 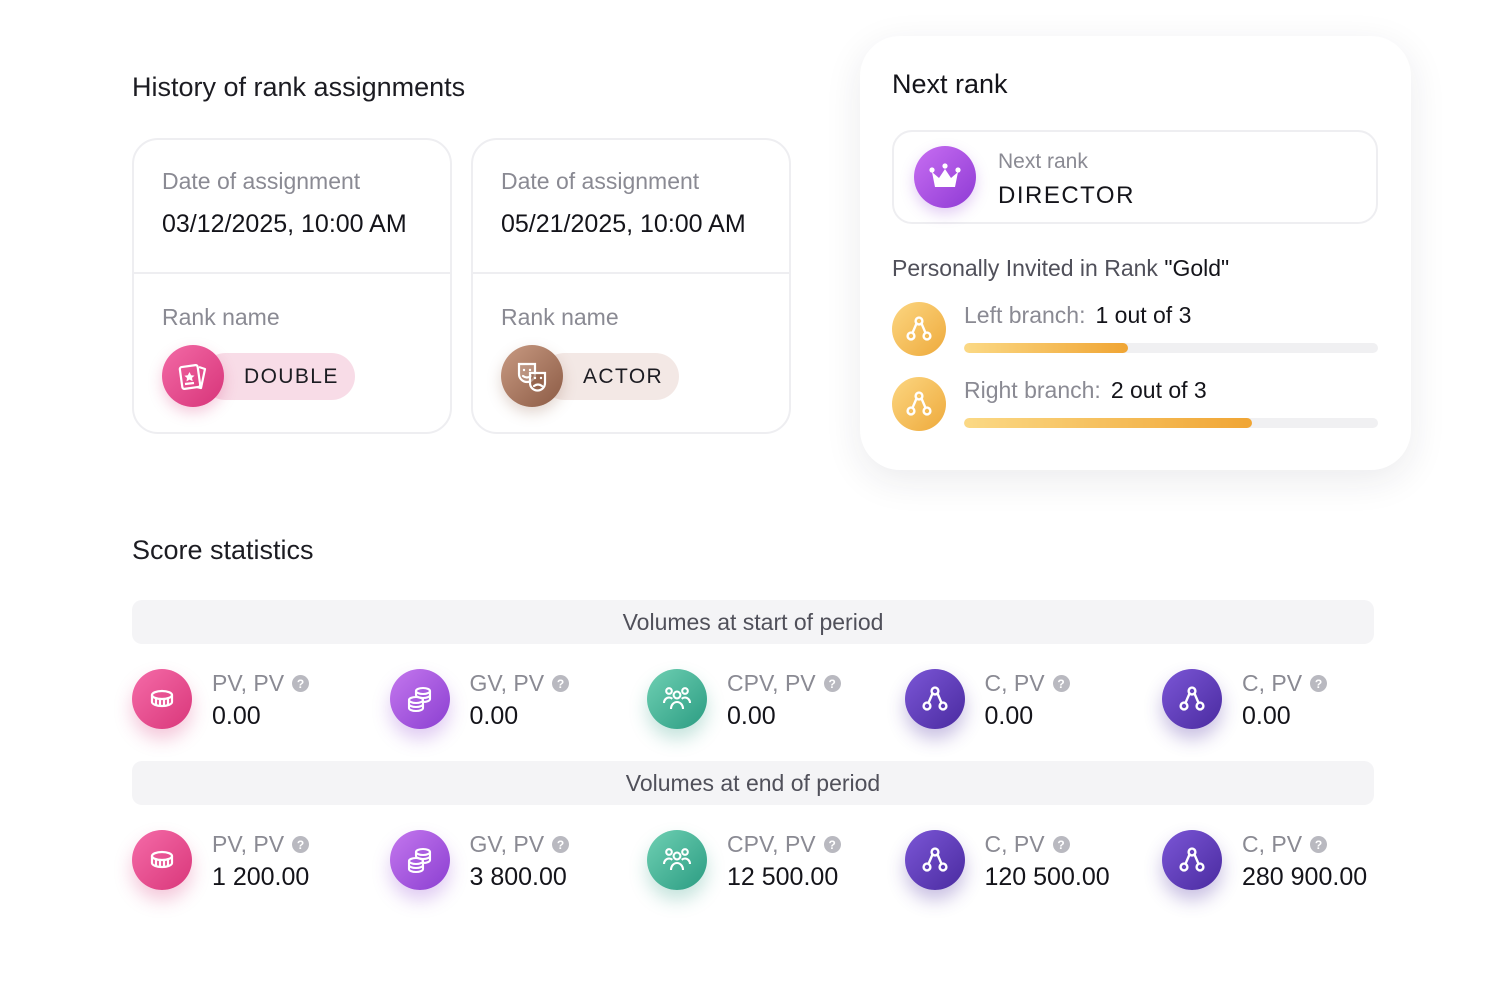 I want to click on next-rank-value: DIRECTOR, so click(x=1066, y=195).